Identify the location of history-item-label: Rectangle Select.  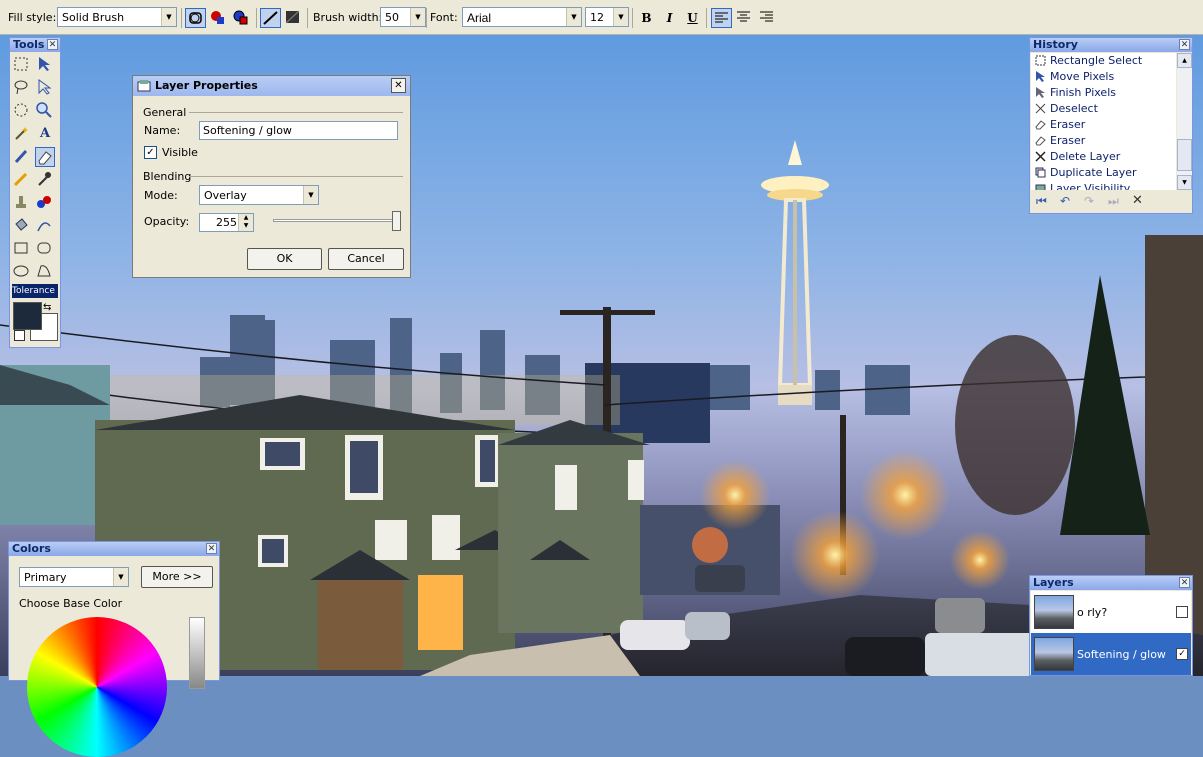
(1096, 60).